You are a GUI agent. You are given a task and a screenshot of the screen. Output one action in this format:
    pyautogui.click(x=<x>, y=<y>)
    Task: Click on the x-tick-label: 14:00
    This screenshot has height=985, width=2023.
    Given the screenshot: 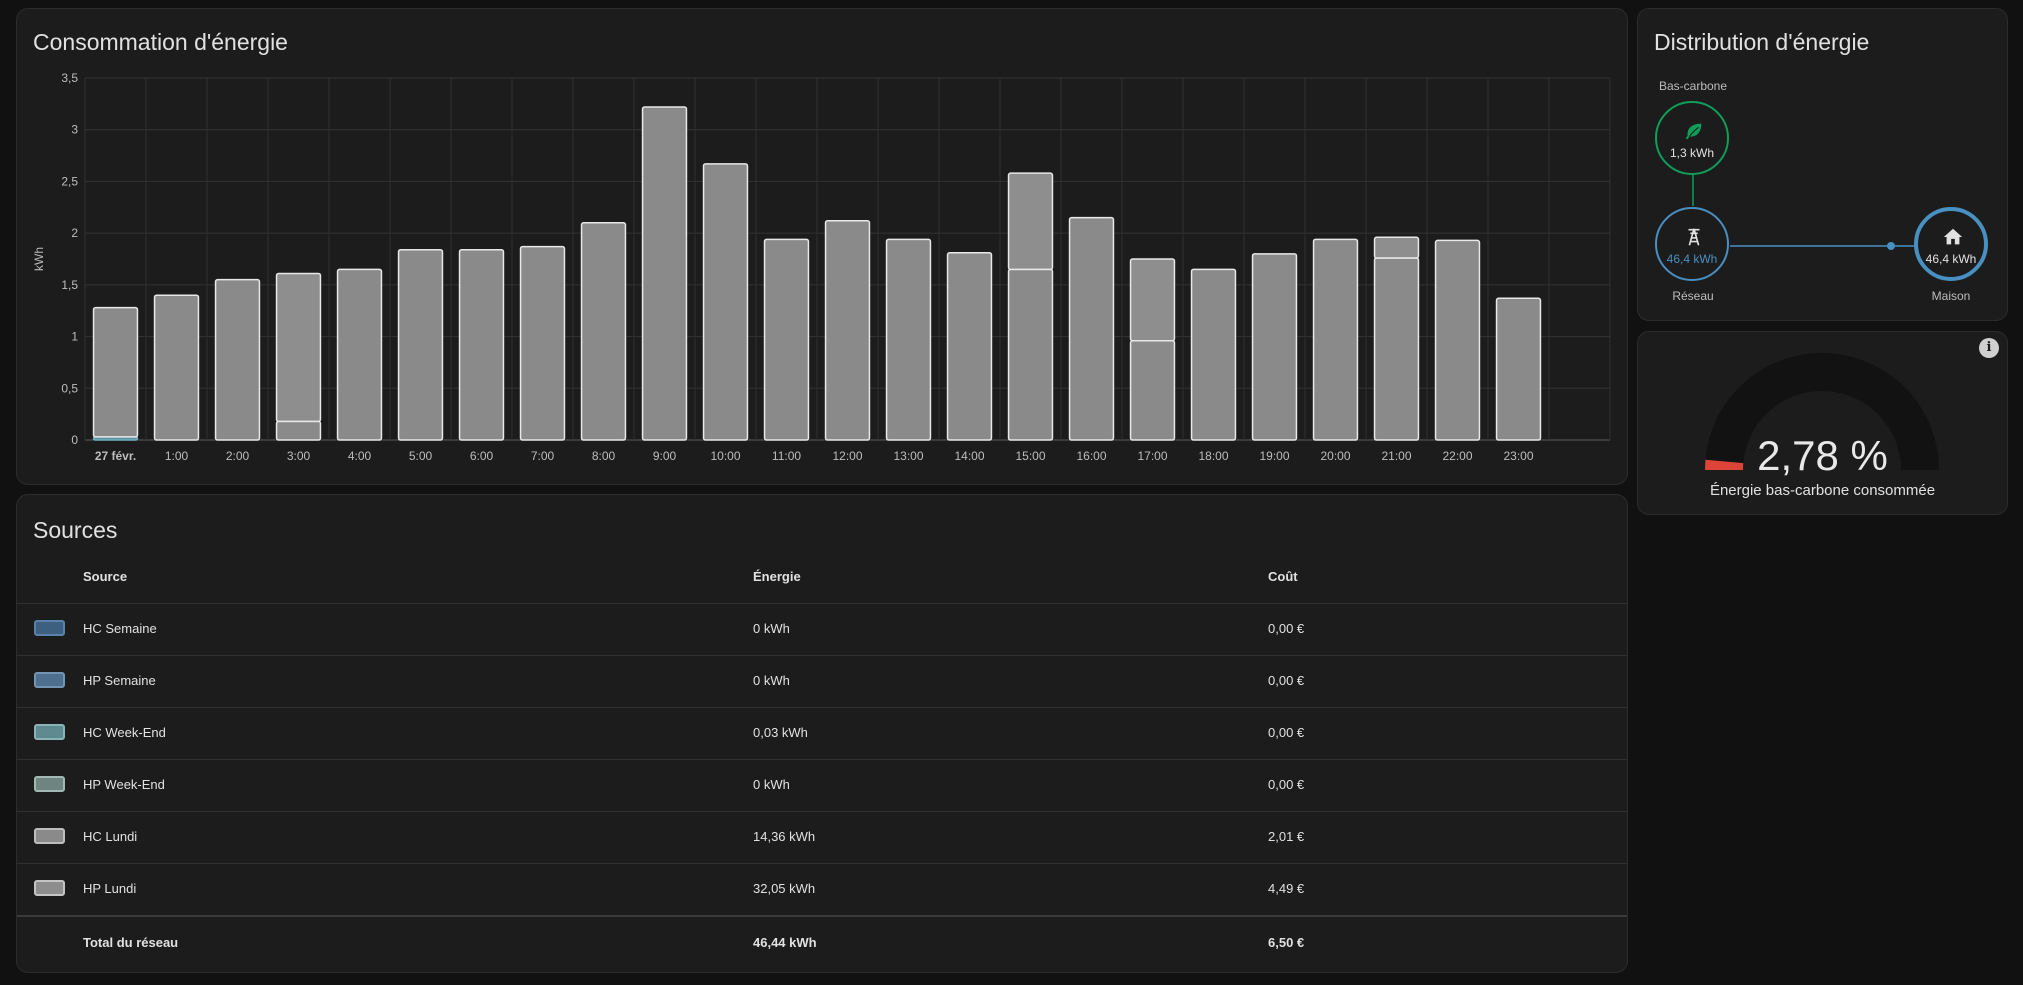 What is the action you would take?
    pyautogui.click(x=969, y=456)
    